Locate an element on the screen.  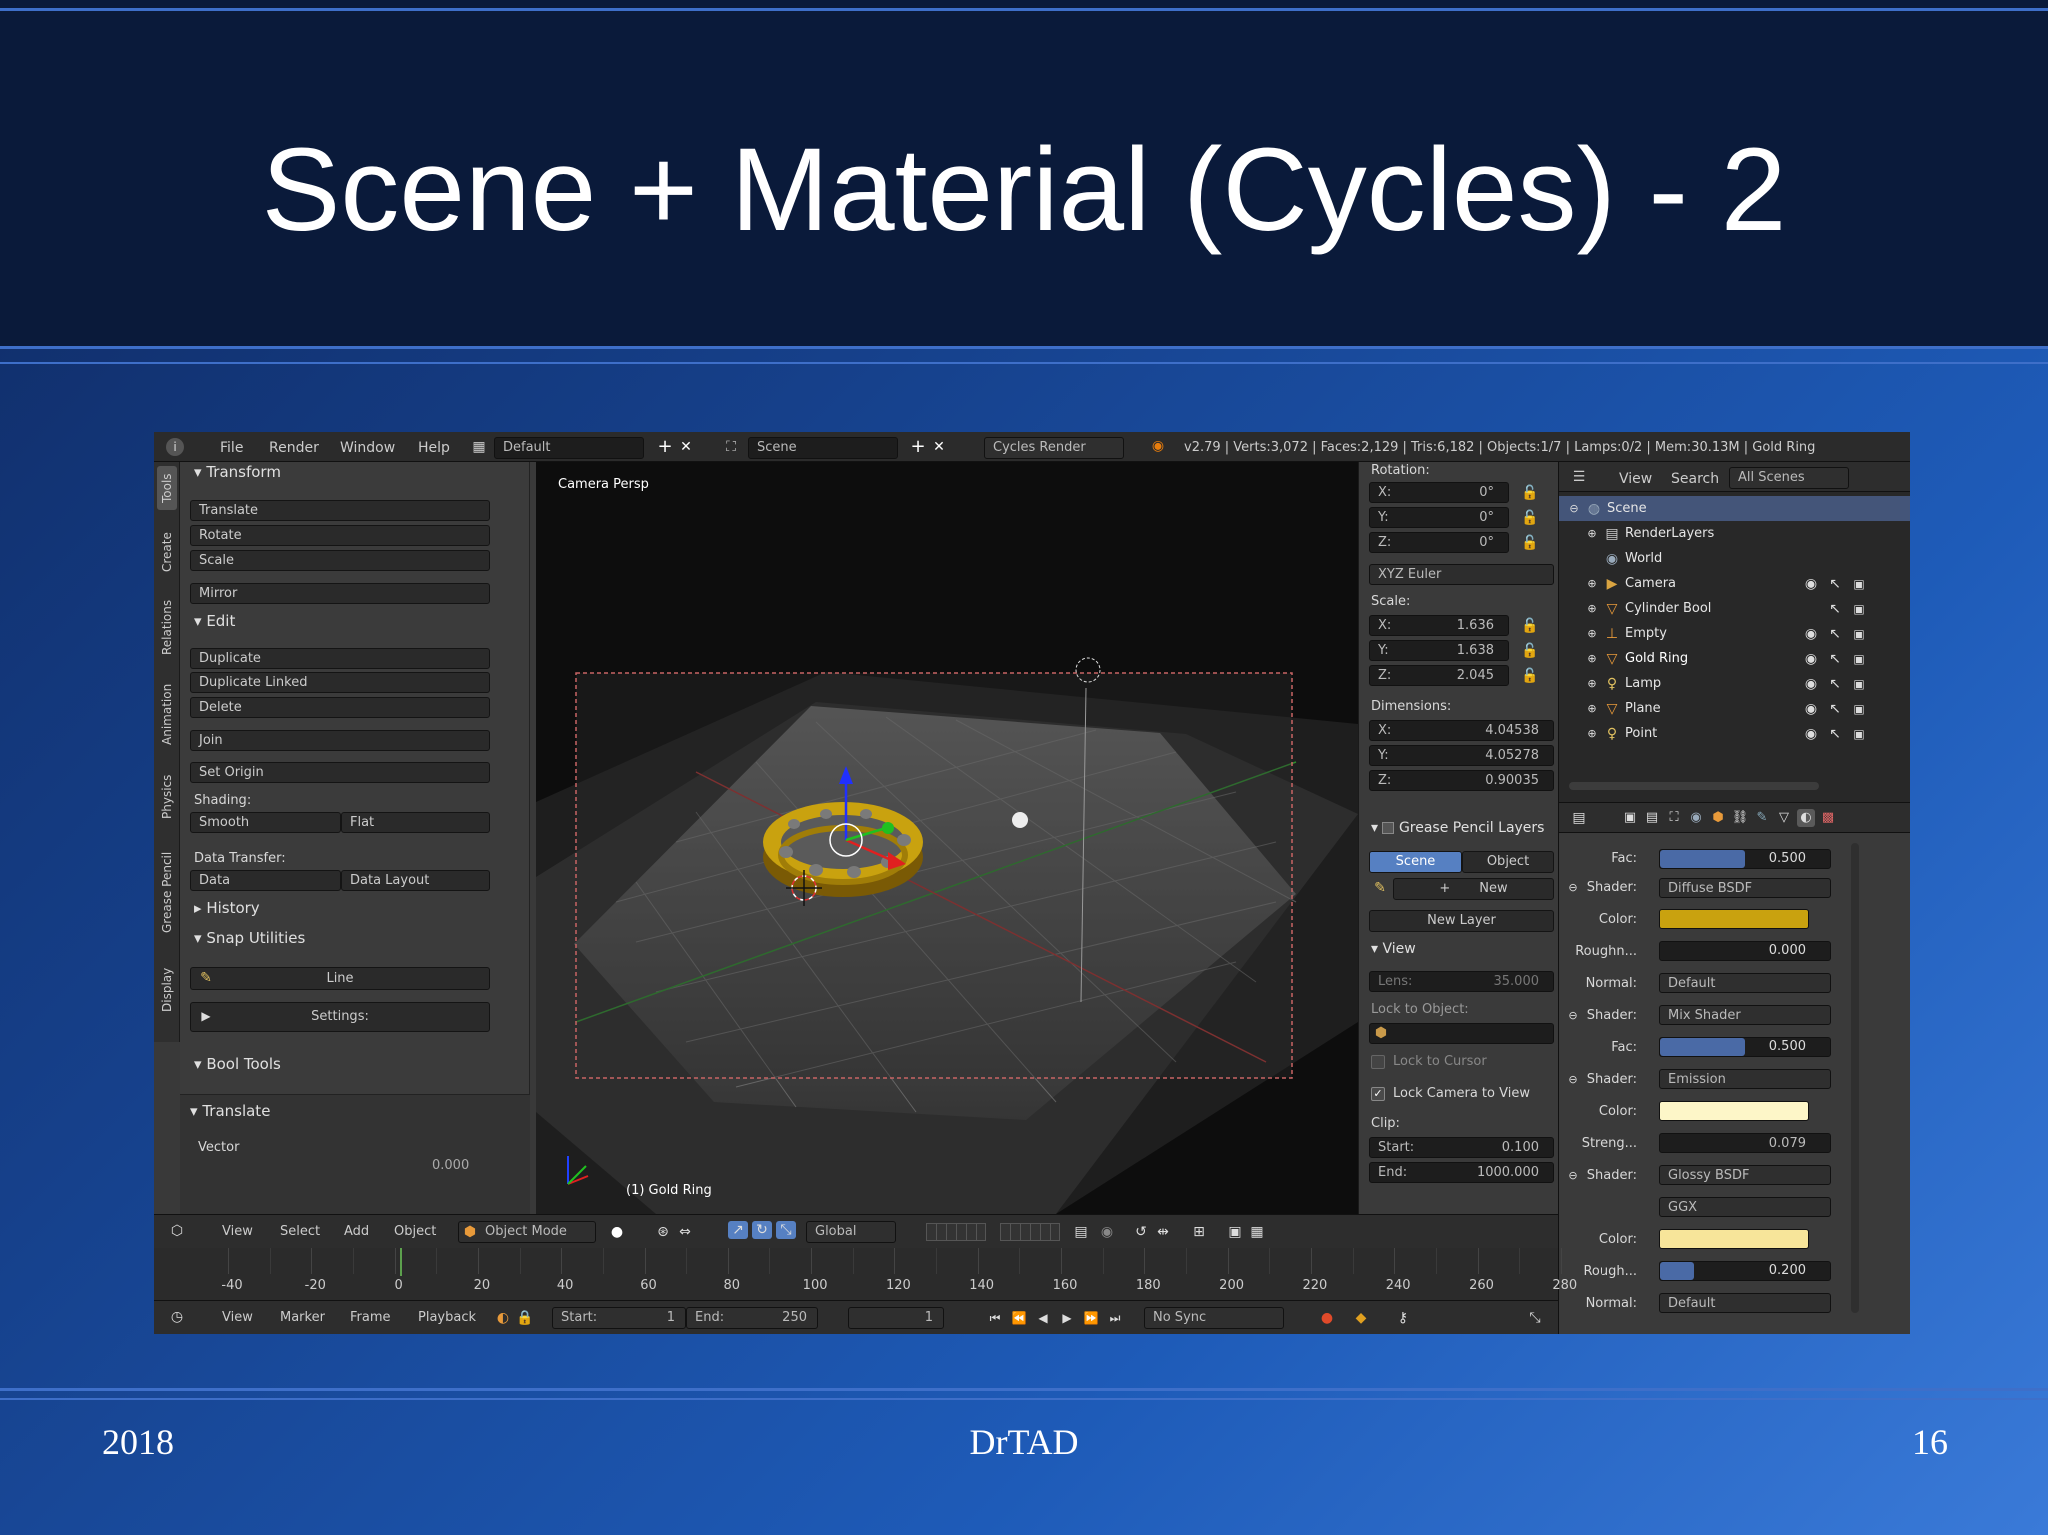
set-origin-select: Set Origin is located at coordinates (340, 772).